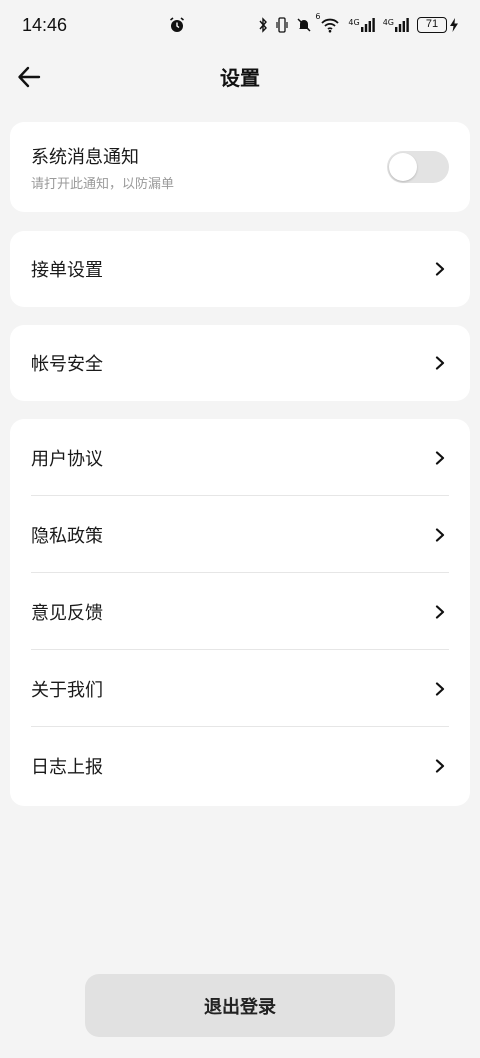 Image resolution: width=480 pixels, height=1058 pixels. I want to click on order-settings-card: 接单设置, so click(240, 269).